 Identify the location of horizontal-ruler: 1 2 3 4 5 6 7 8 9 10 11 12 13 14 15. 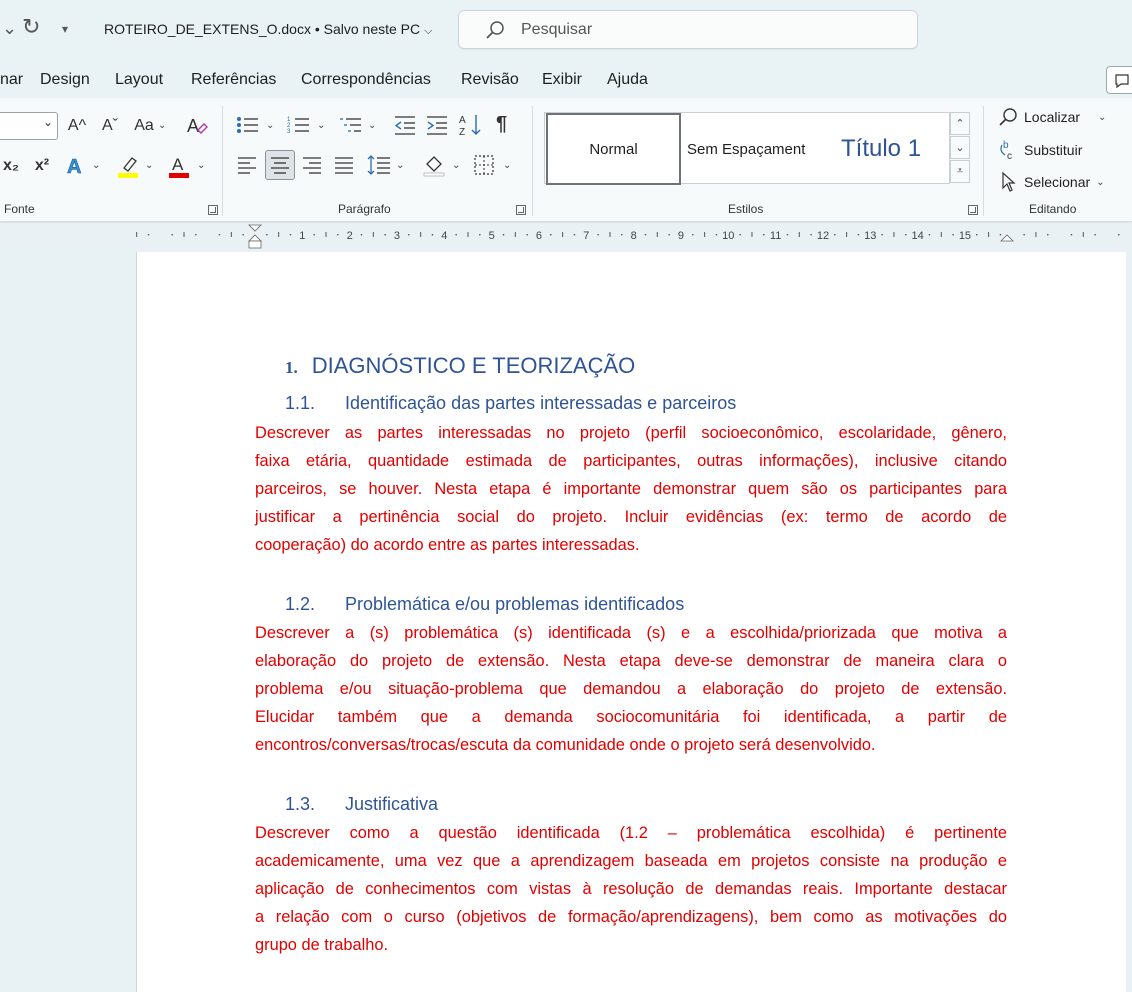
(566, 236).